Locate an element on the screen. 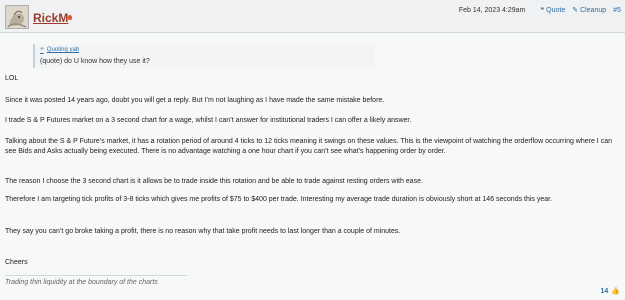  like-count-value: 14 is located at coordinates (604, 291).